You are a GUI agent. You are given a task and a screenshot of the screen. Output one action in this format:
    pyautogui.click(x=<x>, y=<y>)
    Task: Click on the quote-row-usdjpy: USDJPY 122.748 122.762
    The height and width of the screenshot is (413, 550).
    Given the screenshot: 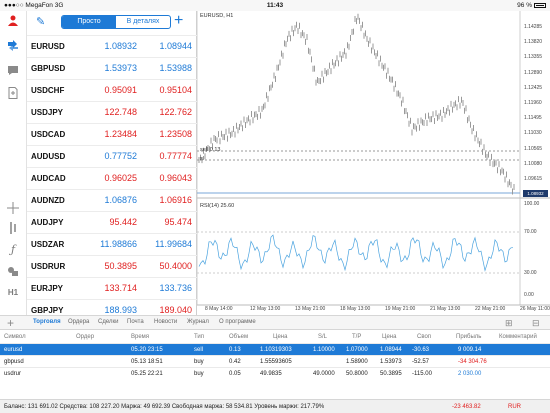 What is the action you would take?
    pyautogui.click(x=112, y=112)
    